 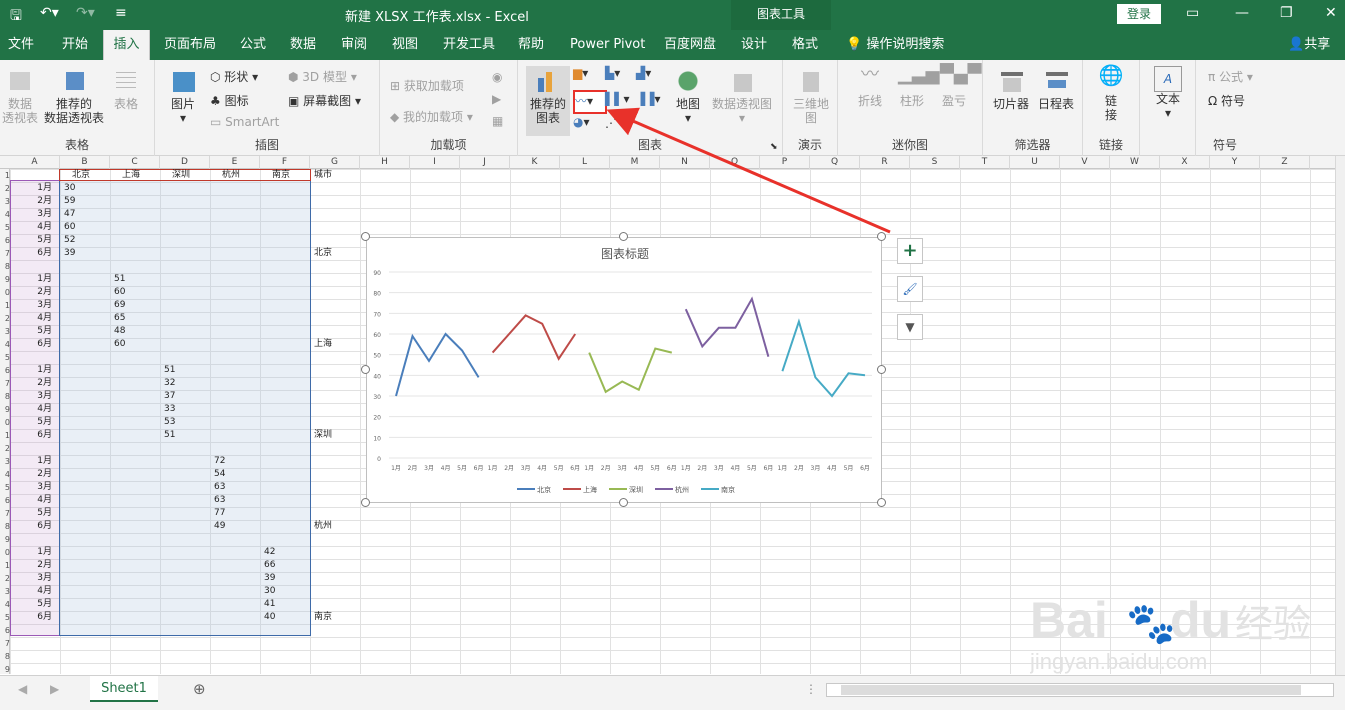 I want to click on my-addins-button: ◆ 我的加载项 ▾, so click(x=431, y=116).